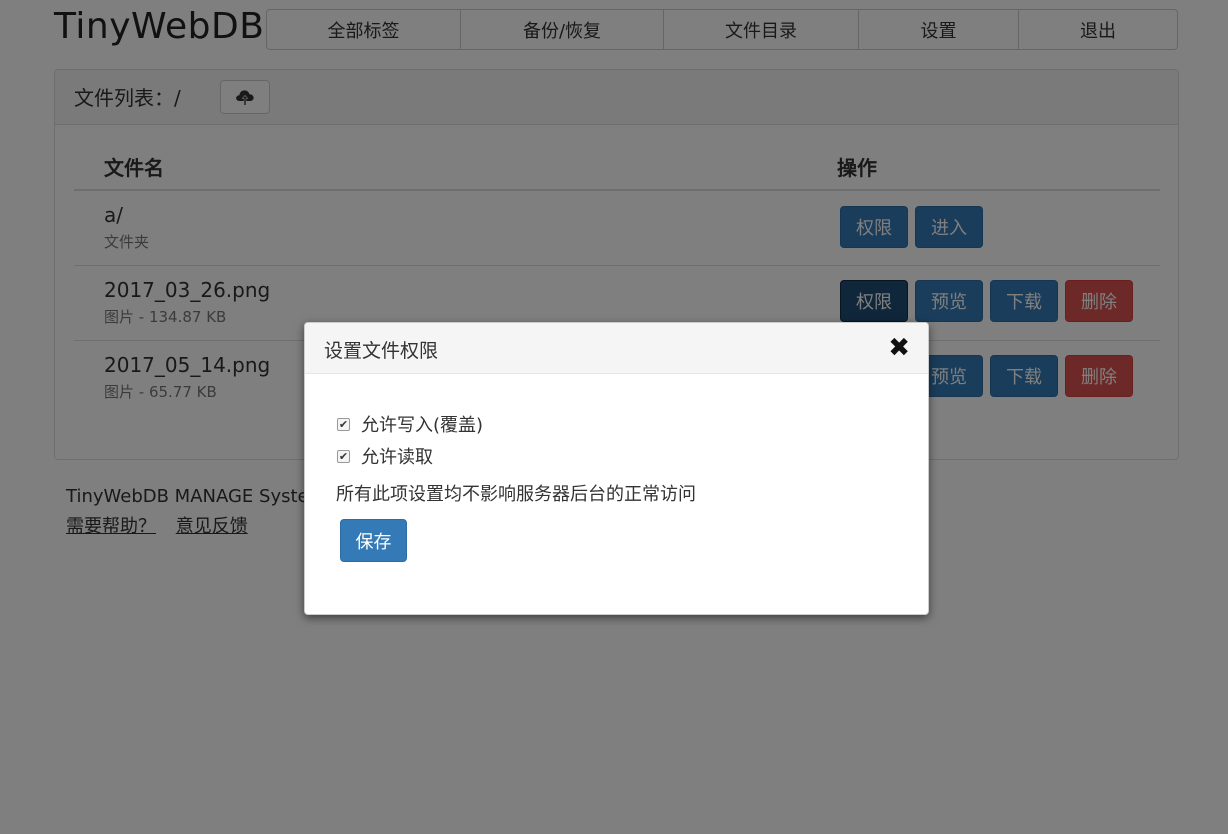 This screenshot has height=834, width=1228. Describe the element at coordinates (422, 425) in the screenshot. I see `allow-write-label: 允许写入(覆盖)` at that location.